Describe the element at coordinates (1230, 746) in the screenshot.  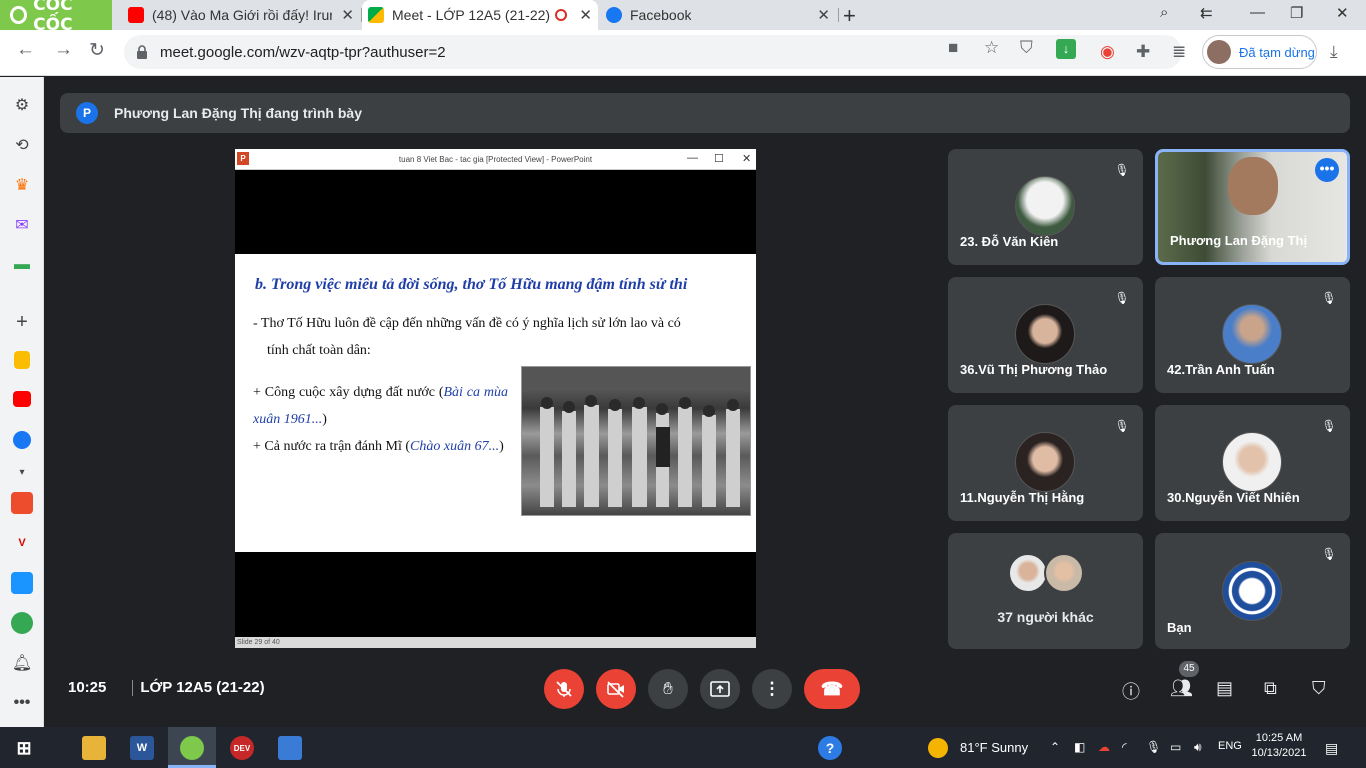
I see `input-language: ENG` at that location.